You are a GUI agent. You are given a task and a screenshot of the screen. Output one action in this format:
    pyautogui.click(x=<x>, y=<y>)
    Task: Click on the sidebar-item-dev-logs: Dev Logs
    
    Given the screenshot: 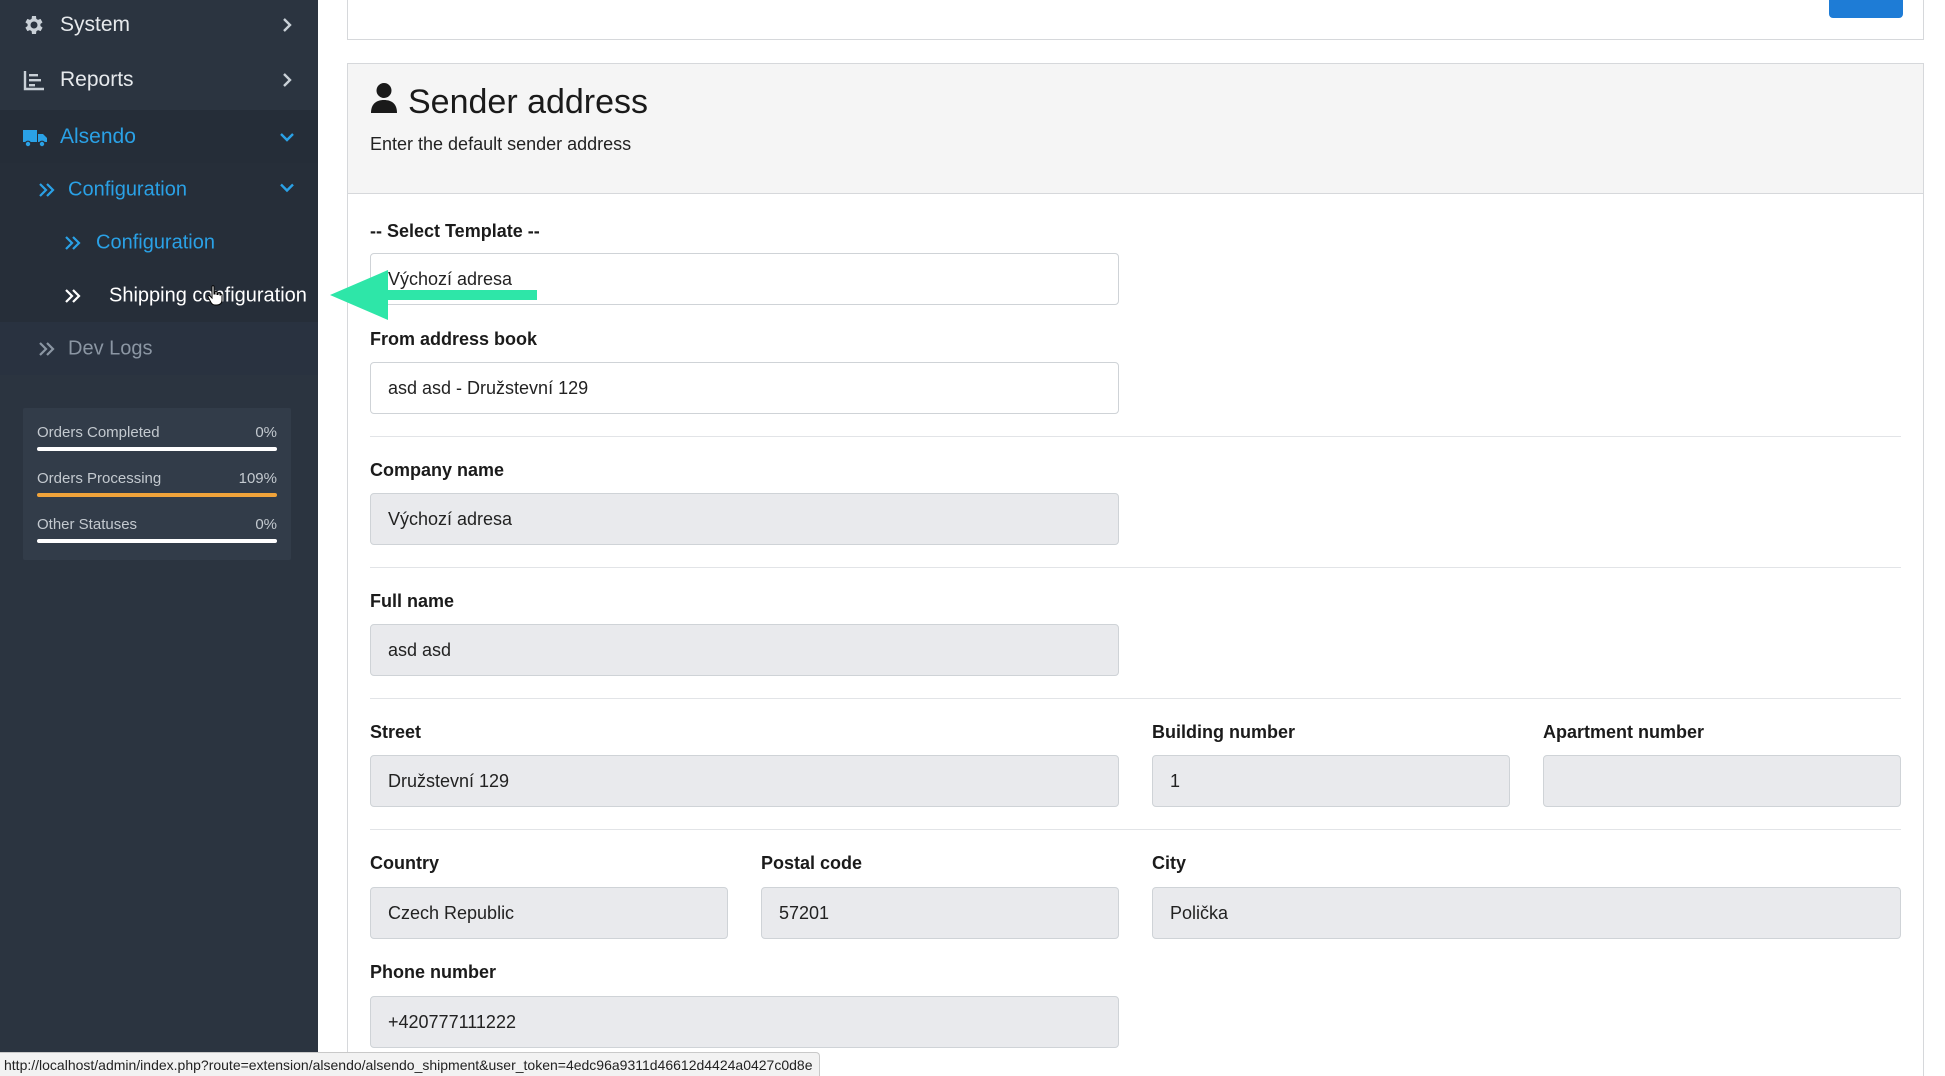 What is the action you would take?
    pyautogui.click(x=159, y=348)
    